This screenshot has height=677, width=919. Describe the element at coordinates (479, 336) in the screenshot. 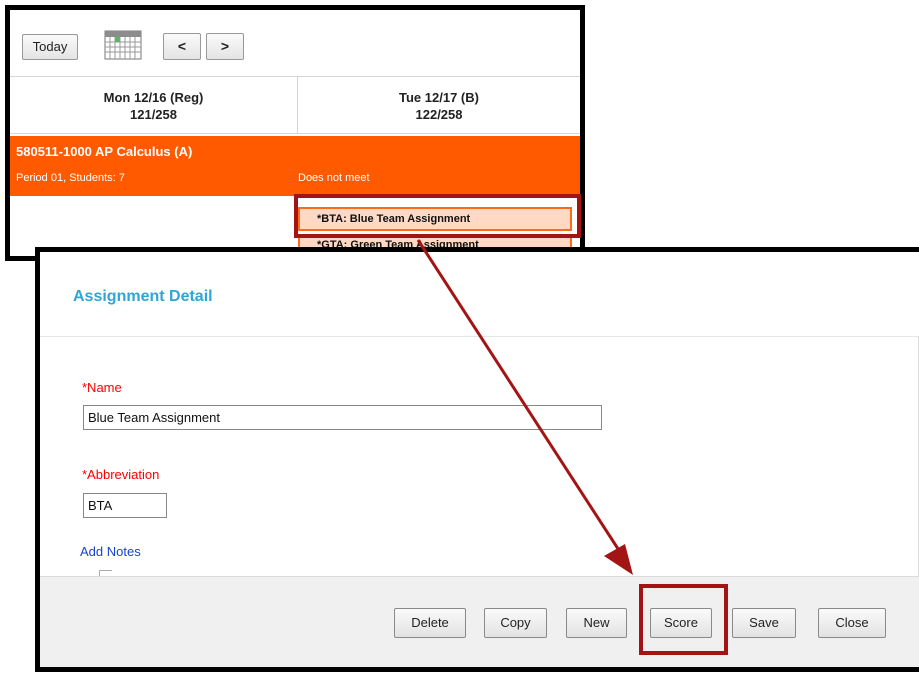

I see `dialog-divider` at that location.